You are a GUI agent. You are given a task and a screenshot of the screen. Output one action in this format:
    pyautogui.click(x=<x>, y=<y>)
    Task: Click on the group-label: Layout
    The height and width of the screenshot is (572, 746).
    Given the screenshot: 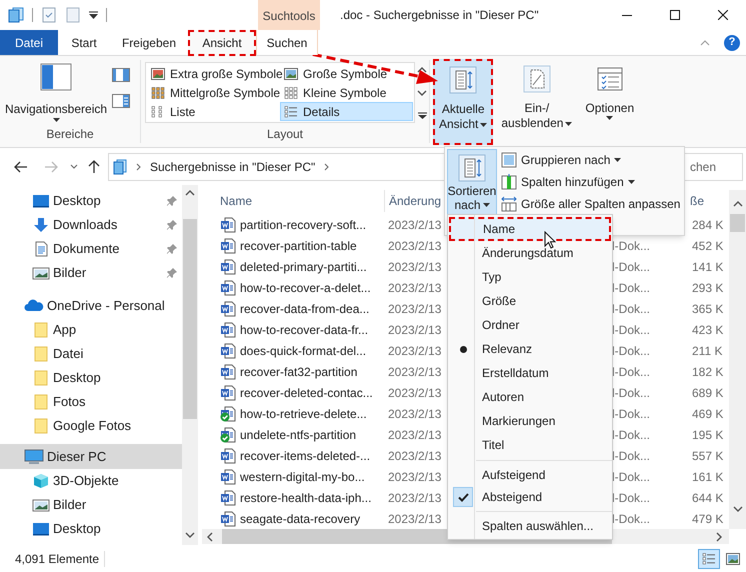 What is the action you would take?
    pyautogui.click(x=285, y=134)
    